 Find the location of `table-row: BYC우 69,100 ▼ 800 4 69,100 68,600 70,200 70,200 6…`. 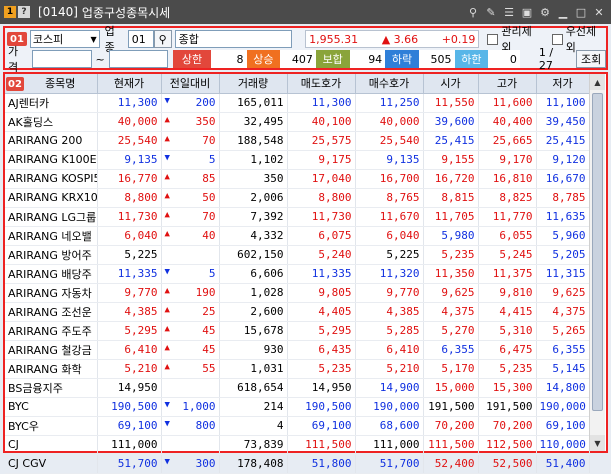

table-row: BYC우 69,100 ▼ 800 4 69,100 68,600 70,200 70,200 6… is located at coordinates (297, 426).